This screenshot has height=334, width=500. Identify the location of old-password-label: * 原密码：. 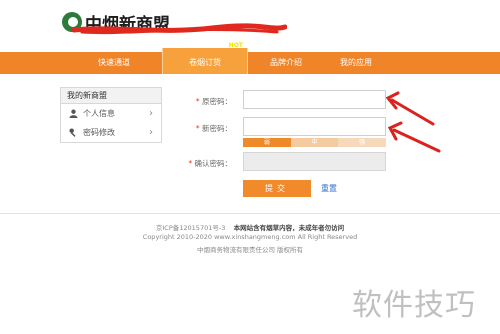
(213, 101).